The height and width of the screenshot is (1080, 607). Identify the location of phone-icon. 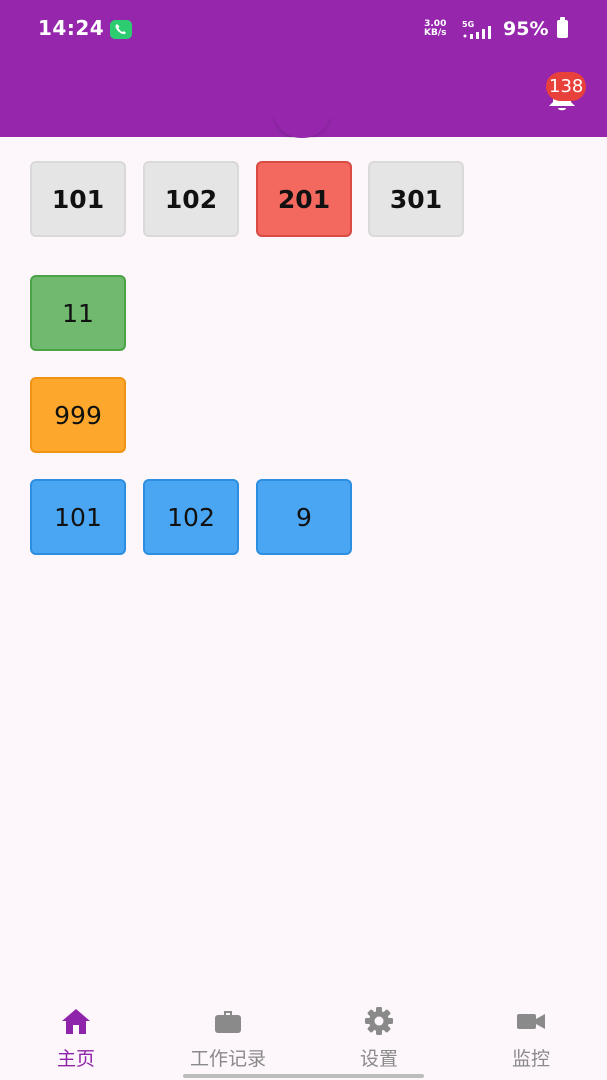
(121, 29).